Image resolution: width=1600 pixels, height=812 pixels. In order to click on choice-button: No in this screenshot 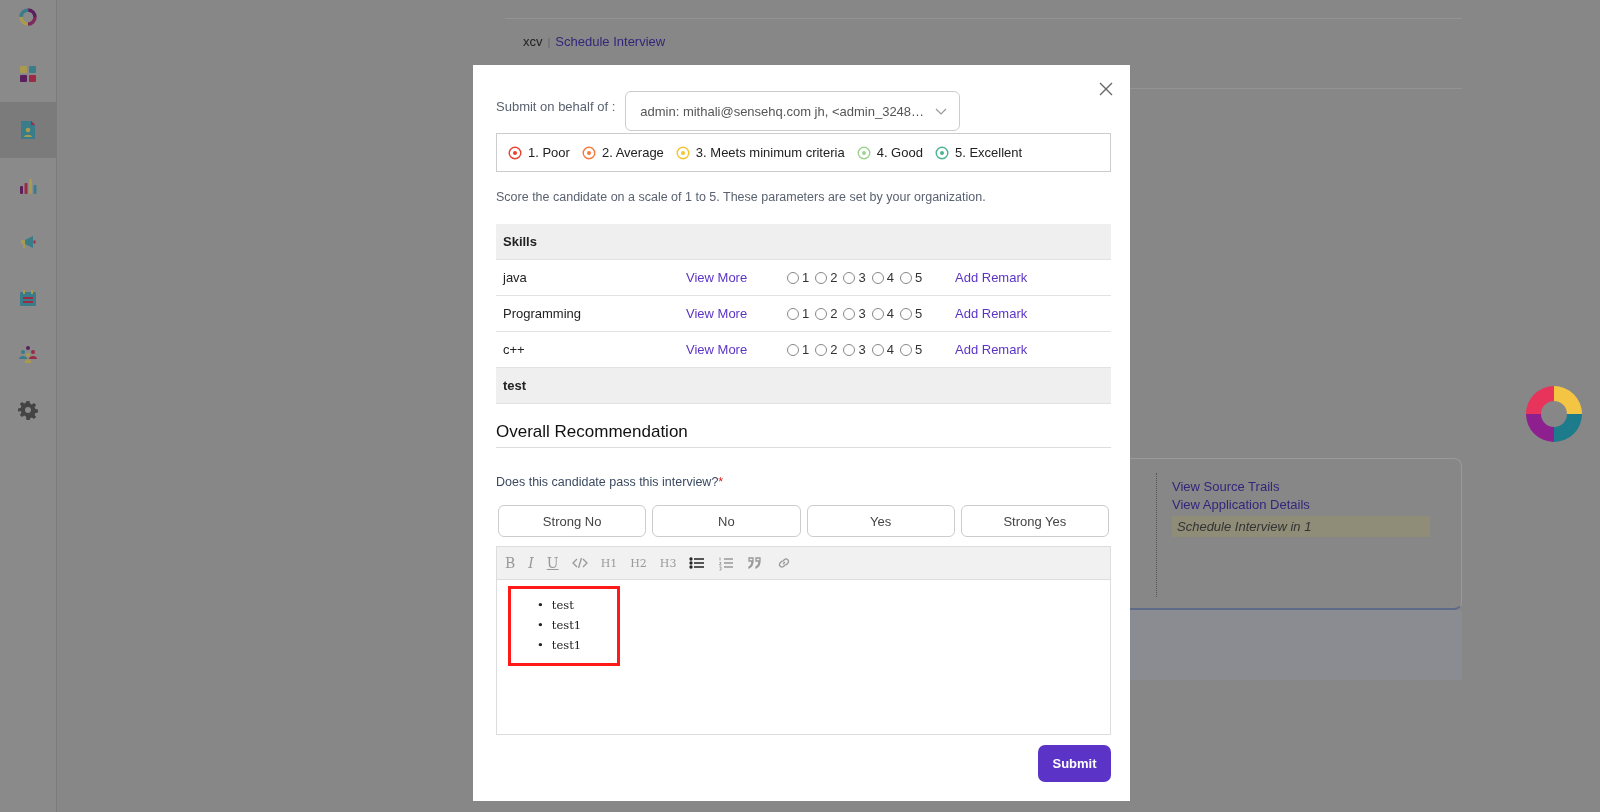, I will do `click(726, 521)`.